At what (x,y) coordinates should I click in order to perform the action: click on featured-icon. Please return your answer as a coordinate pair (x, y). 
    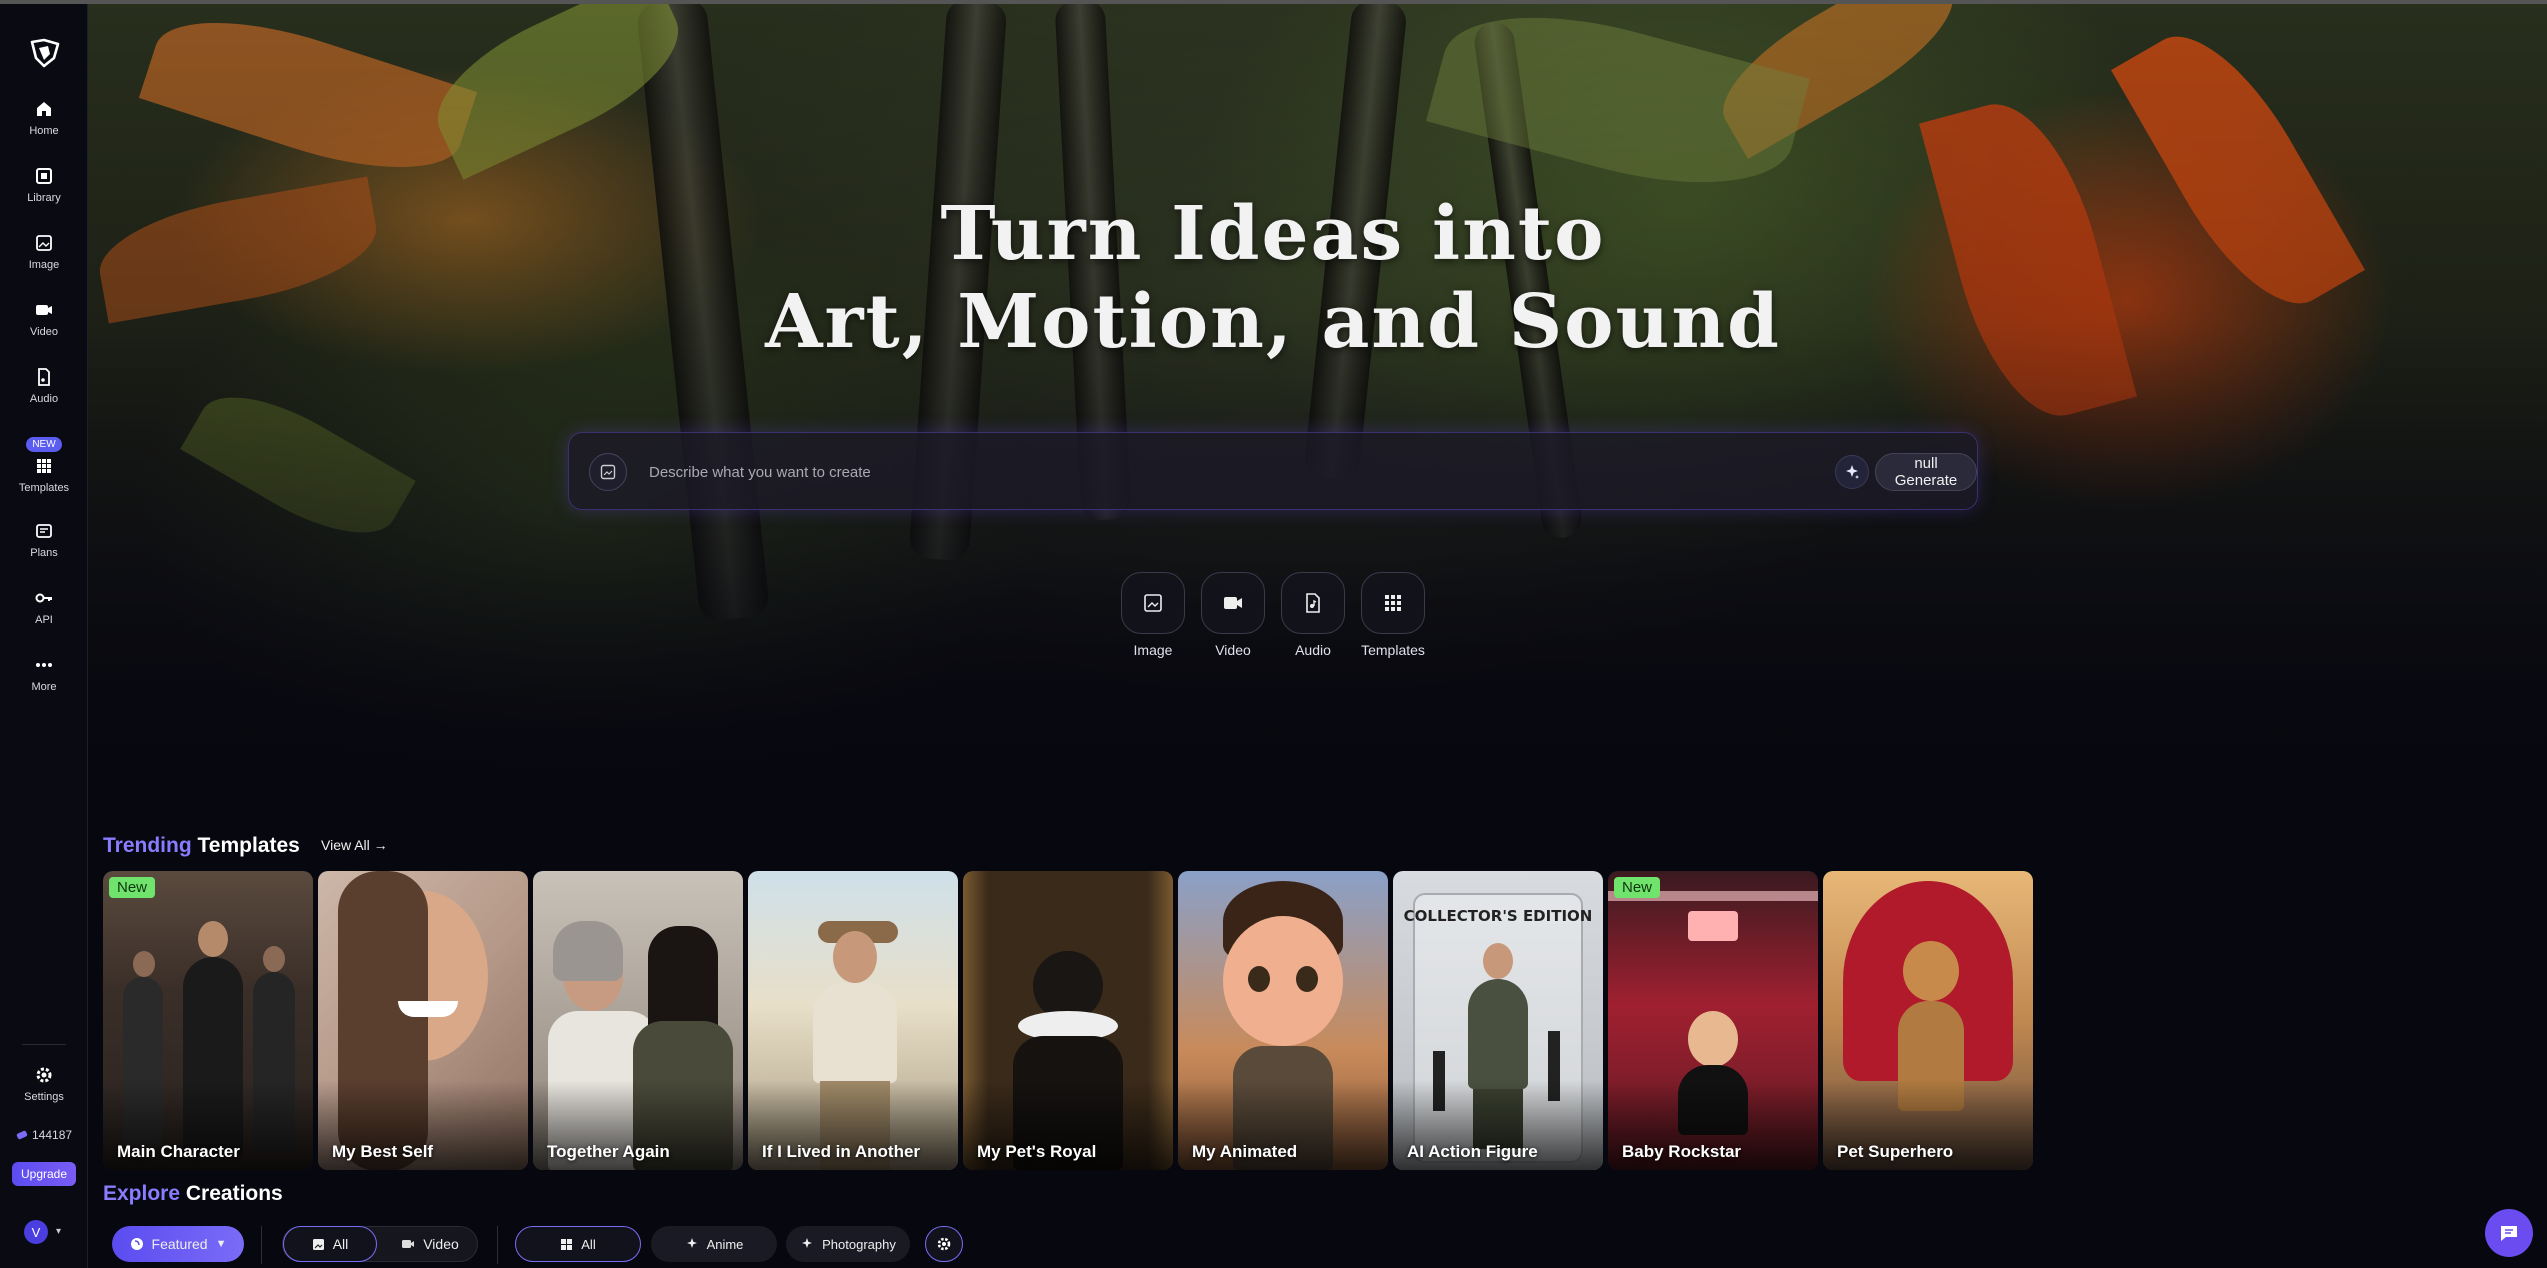
    Looking at the image, I should click on (136, 1244).